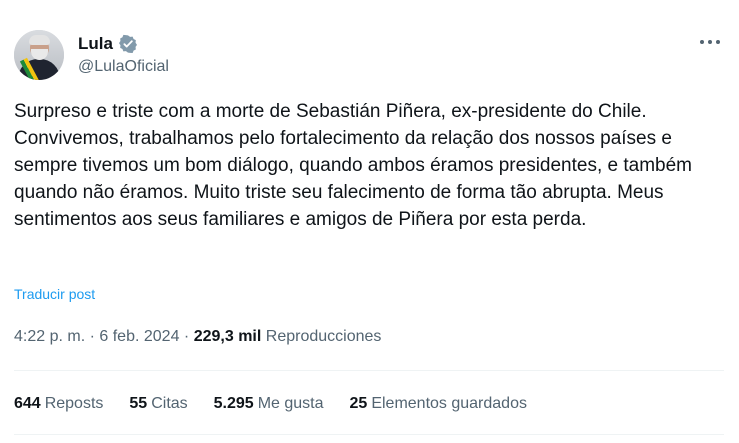 This screenshot has height=443, width=739. I want to click on views-count: 229,3 mil, so click(227, 336).